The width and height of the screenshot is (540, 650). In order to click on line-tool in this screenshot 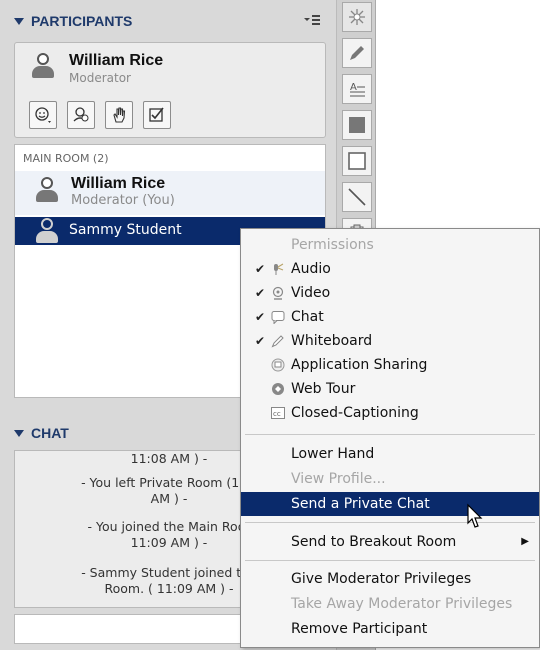, I will do `click(357, 197)`.